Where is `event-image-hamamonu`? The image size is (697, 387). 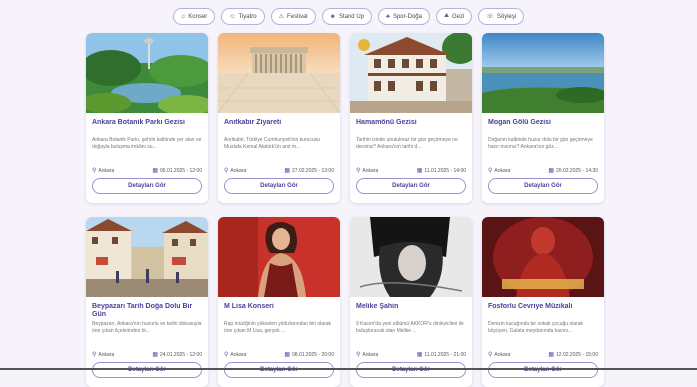
event-image-hamamonu is located at coordinates (411, 73).